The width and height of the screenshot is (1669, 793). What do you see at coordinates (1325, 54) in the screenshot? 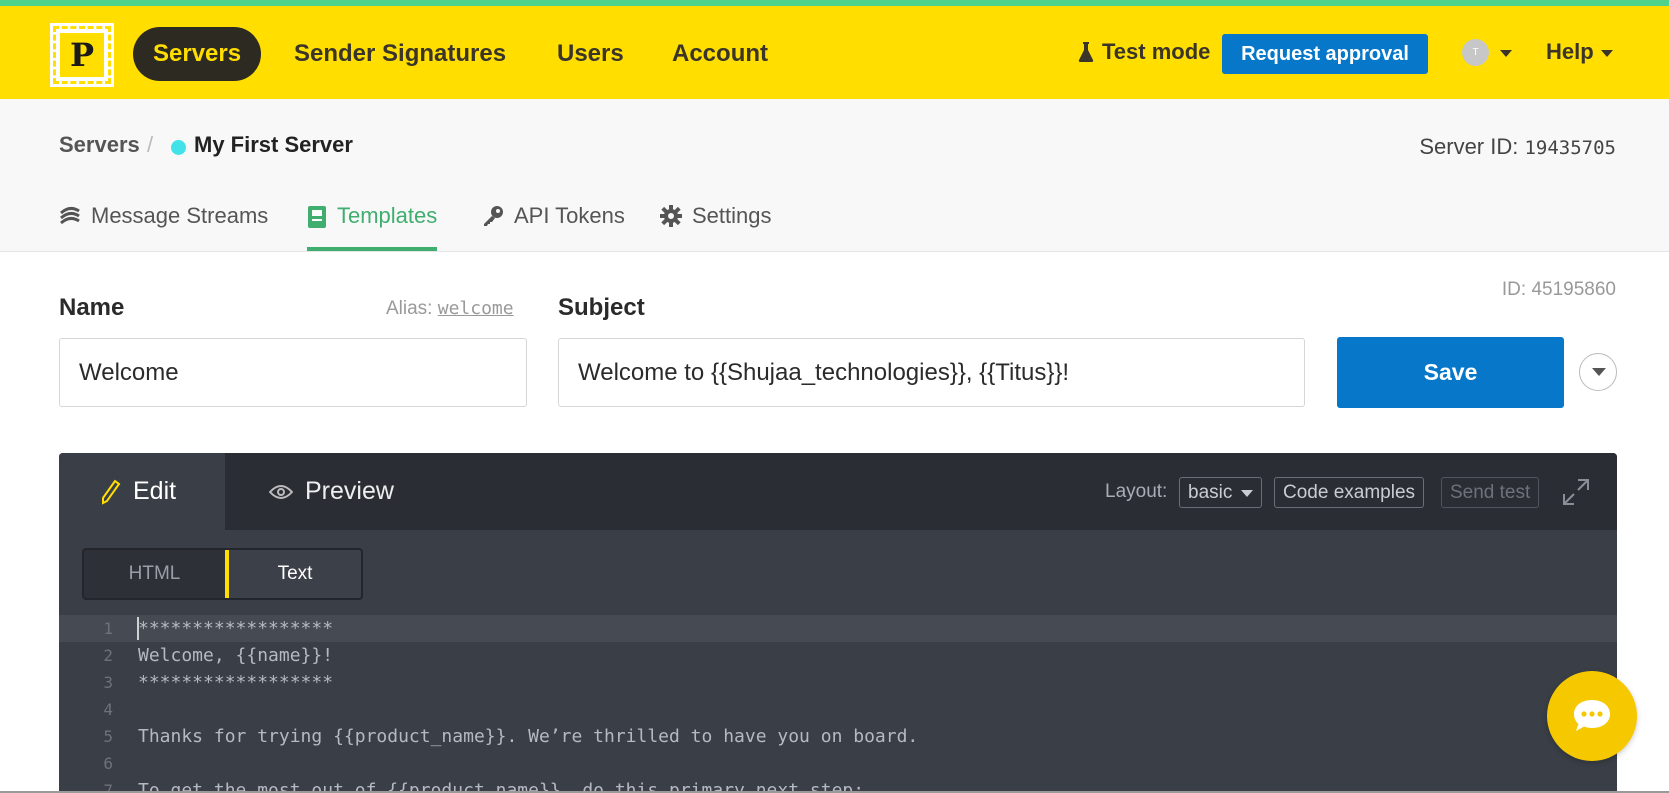
I see `request-approval-button: Request approval` at bounding box center [1325, 54].